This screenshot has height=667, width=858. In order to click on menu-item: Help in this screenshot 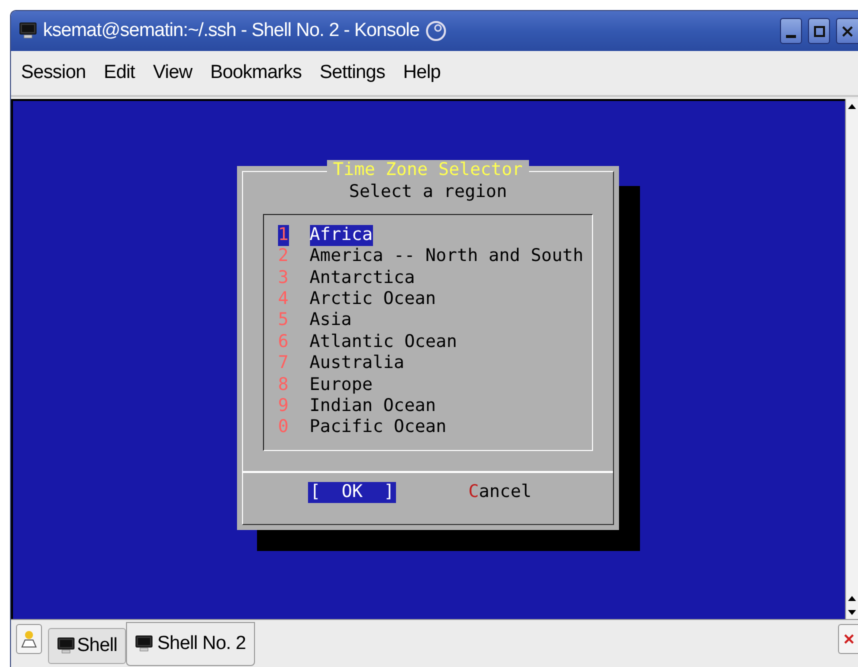, I will do `click(422, 73)`.